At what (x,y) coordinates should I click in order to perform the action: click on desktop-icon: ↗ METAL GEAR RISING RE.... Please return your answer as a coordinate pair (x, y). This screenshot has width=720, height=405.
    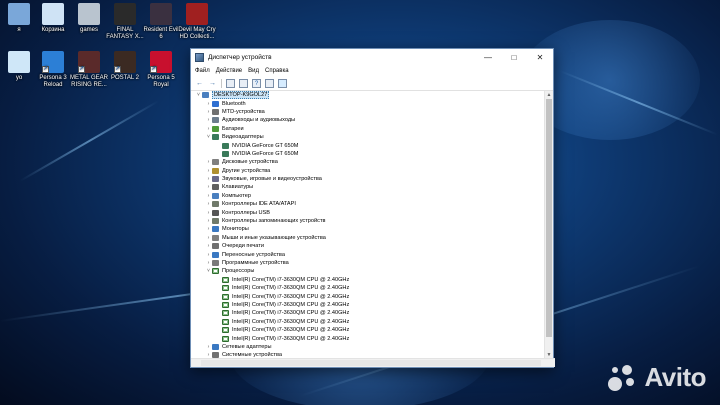
    Looking at the image, I should click on (89, 70).